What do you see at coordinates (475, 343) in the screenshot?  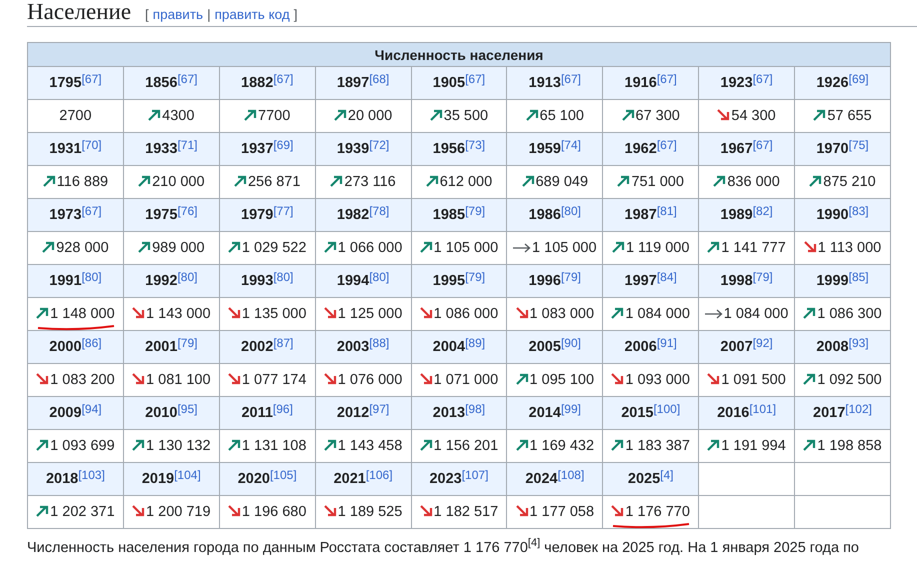 I see `reference-link: [89]` at bounding box center [475, 343].